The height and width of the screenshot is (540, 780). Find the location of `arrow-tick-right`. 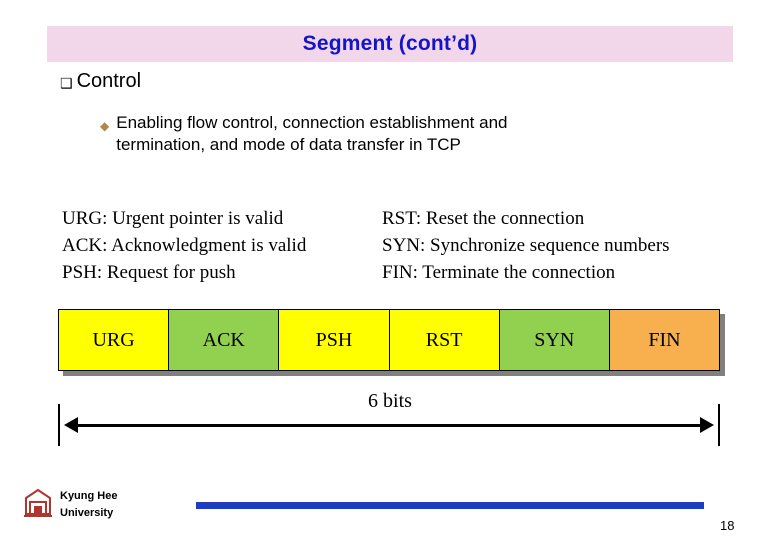

arrow-tick-right is located at coordinates (719, 425).